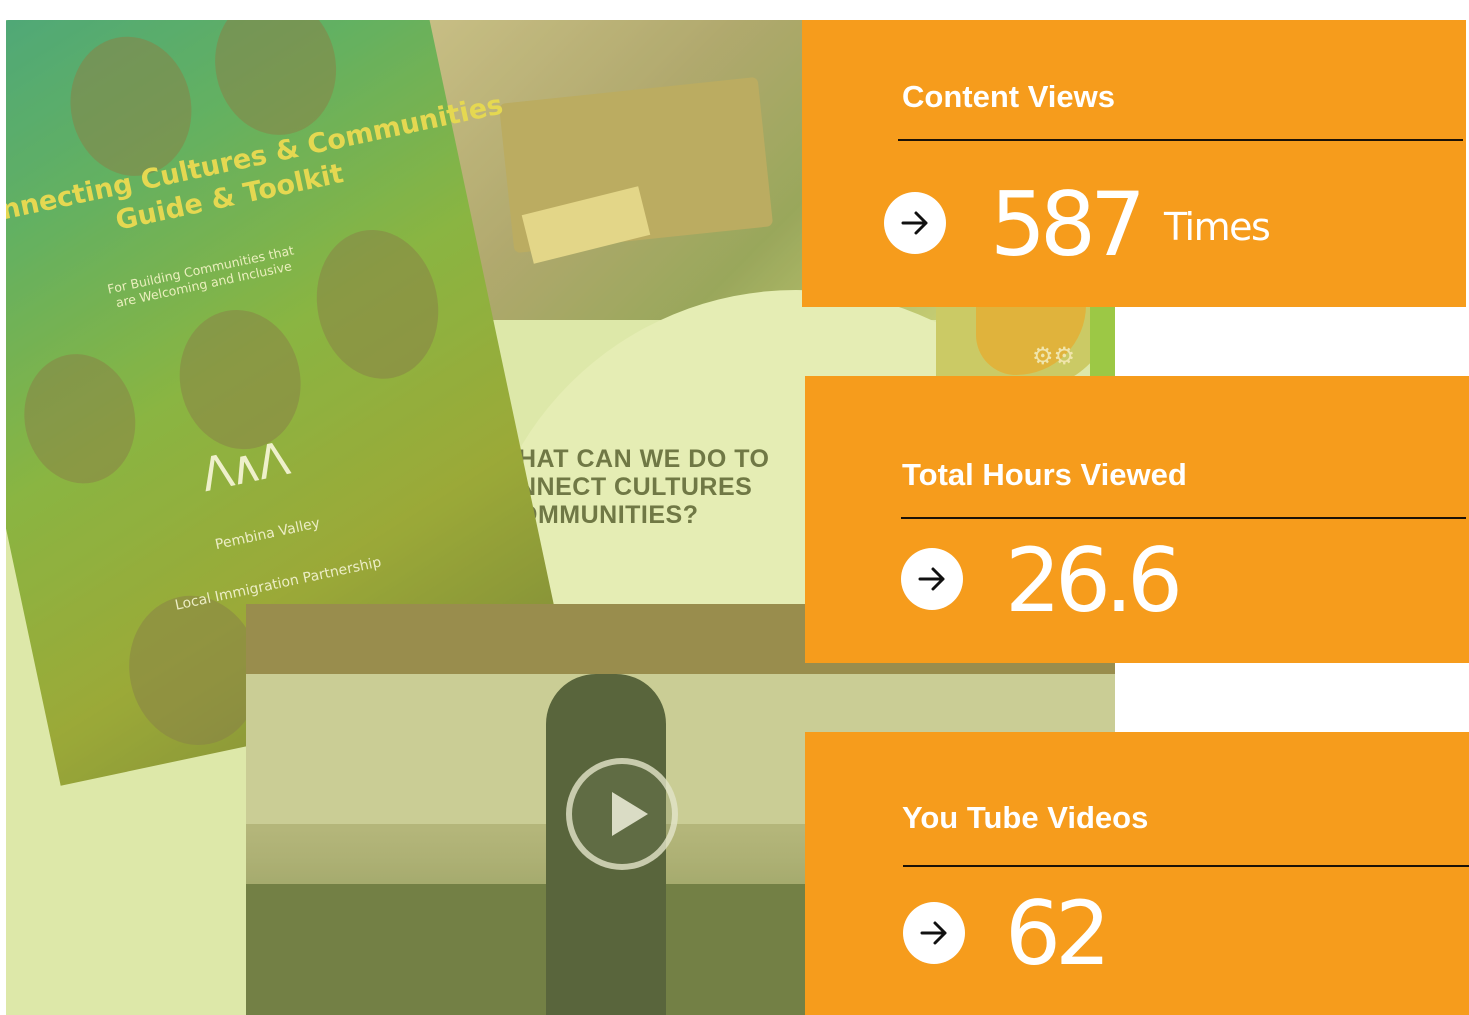 This screenshot has height=1015, width=1469. Describe the element at coordinates (630, 814) in the screenshot. I see `play-triangle` at that location.